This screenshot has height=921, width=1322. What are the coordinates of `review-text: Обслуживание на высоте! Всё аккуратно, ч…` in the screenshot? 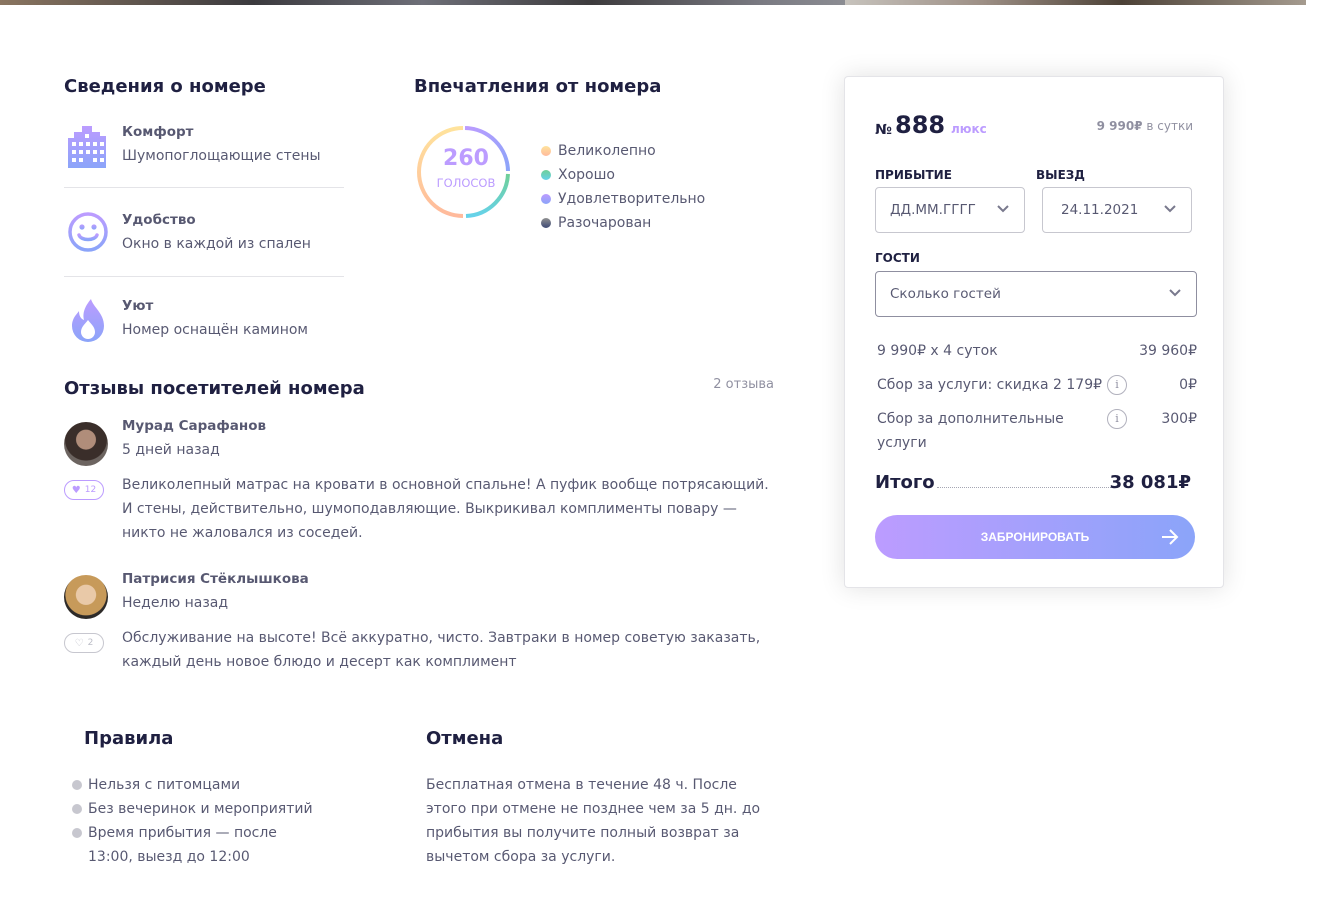 It's located at (441, 650).